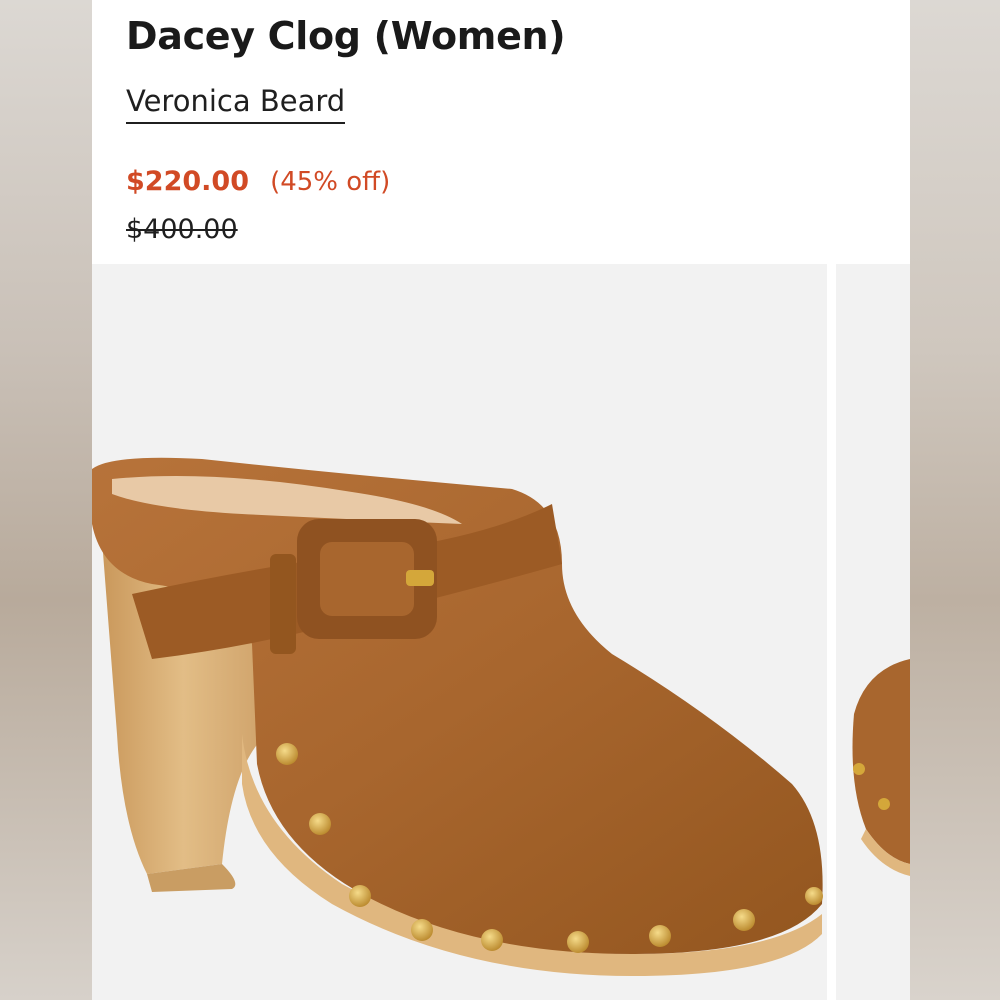 Image resolution: width=1000 pixels, height=1000 pixels. I want to click on discount-label: (45% off), so click(330, 182).